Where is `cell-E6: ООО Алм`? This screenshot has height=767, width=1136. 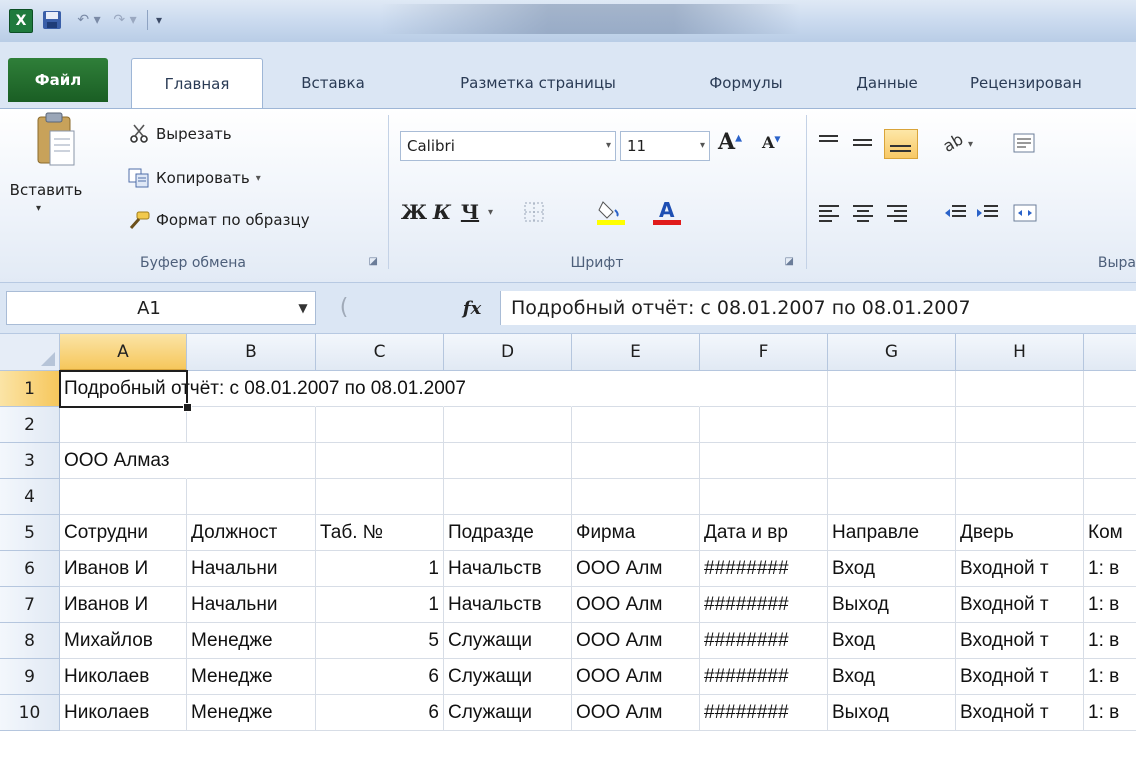
cell-E6: ООО Алм is located at coordinates (636, 569).